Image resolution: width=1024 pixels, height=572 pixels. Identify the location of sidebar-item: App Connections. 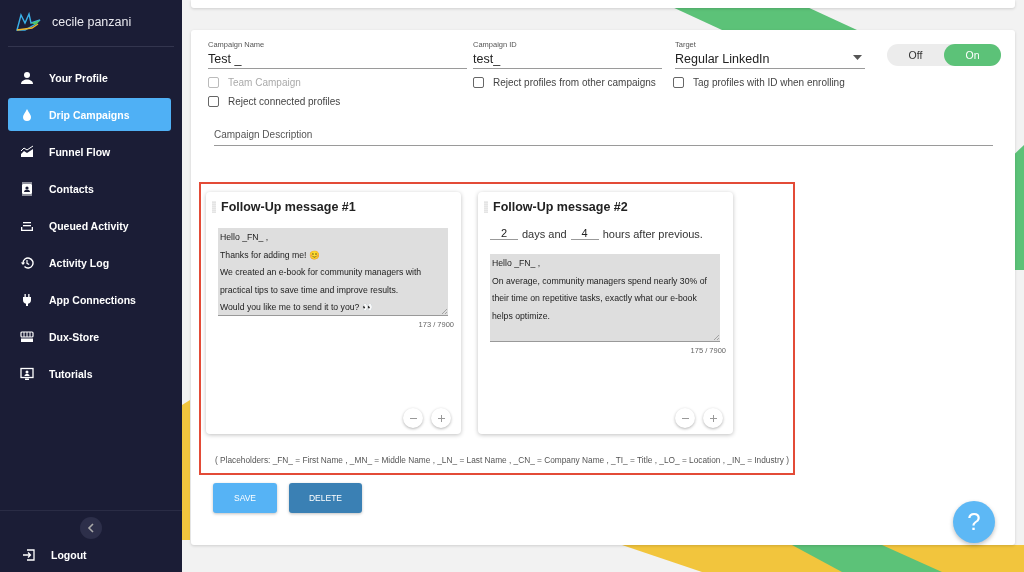
(89, 299).